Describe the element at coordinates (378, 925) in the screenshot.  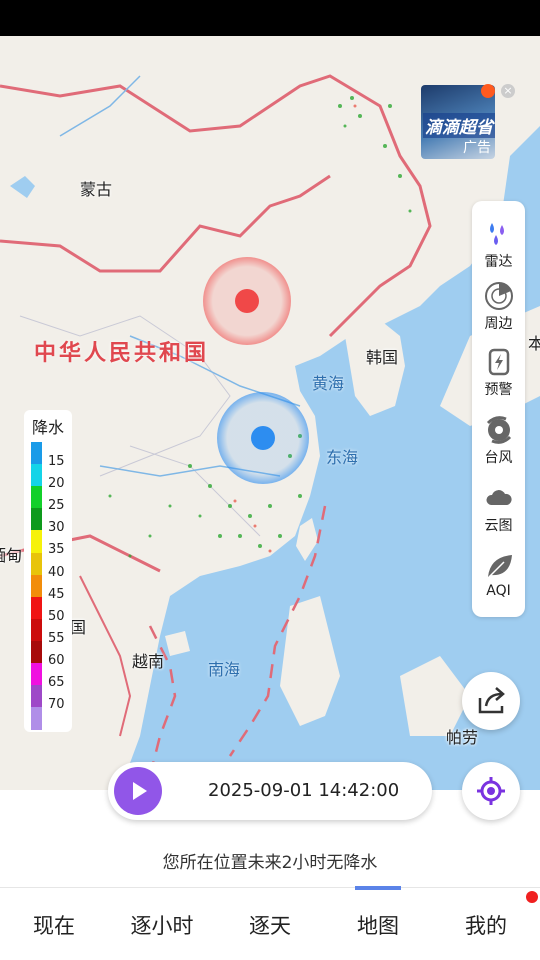
I see `tab-map: 地图` at that location.